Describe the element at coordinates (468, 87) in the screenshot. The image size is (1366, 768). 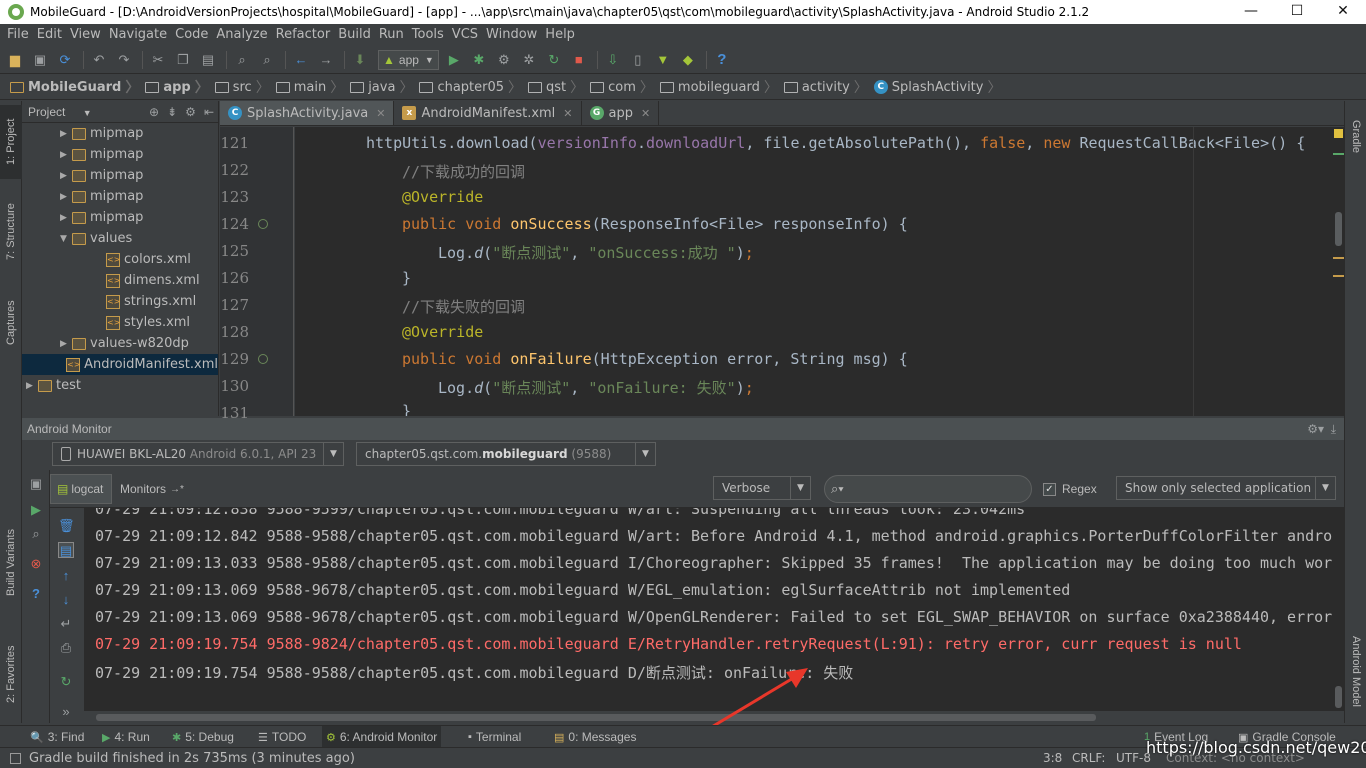
I see `breadcrumb-chapter05: chapter05 〉` at that location.